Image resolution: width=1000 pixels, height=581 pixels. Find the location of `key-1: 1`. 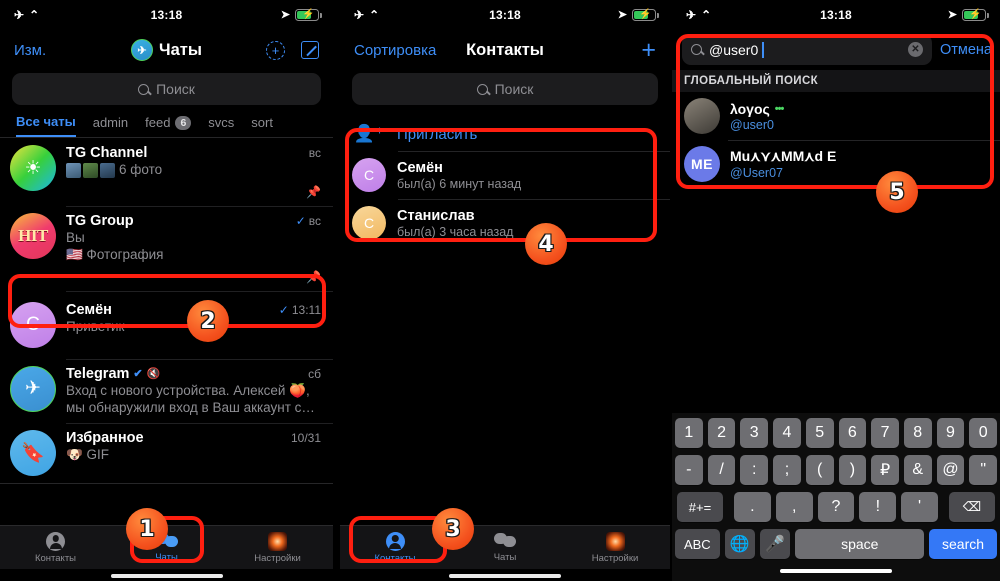

key-1: 1 is located at coordinates (688, 433).